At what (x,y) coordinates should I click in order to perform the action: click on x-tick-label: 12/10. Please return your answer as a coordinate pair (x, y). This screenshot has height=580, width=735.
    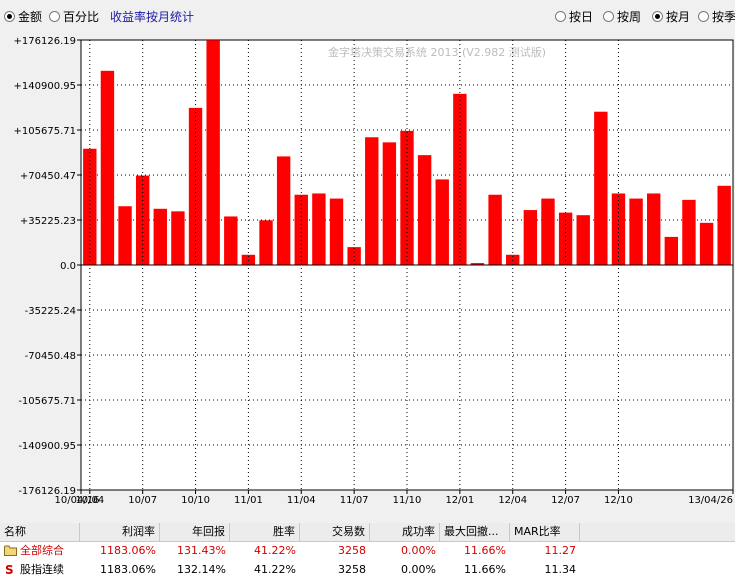
    Looking at the image, I should click on (618, 500).